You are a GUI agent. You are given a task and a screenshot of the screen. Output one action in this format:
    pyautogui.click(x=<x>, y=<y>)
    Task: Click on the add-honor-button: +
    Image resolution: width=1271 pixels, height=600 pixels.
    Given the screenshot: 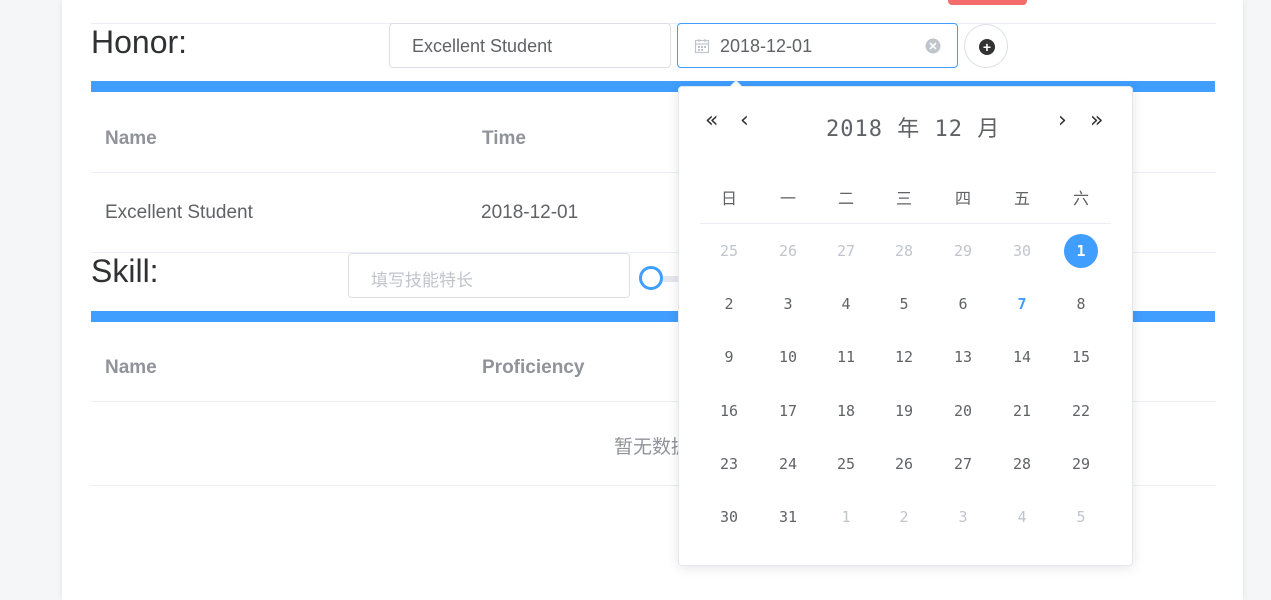 What is the action you would take?
    pyautogui.click(x=986, y=46)
    